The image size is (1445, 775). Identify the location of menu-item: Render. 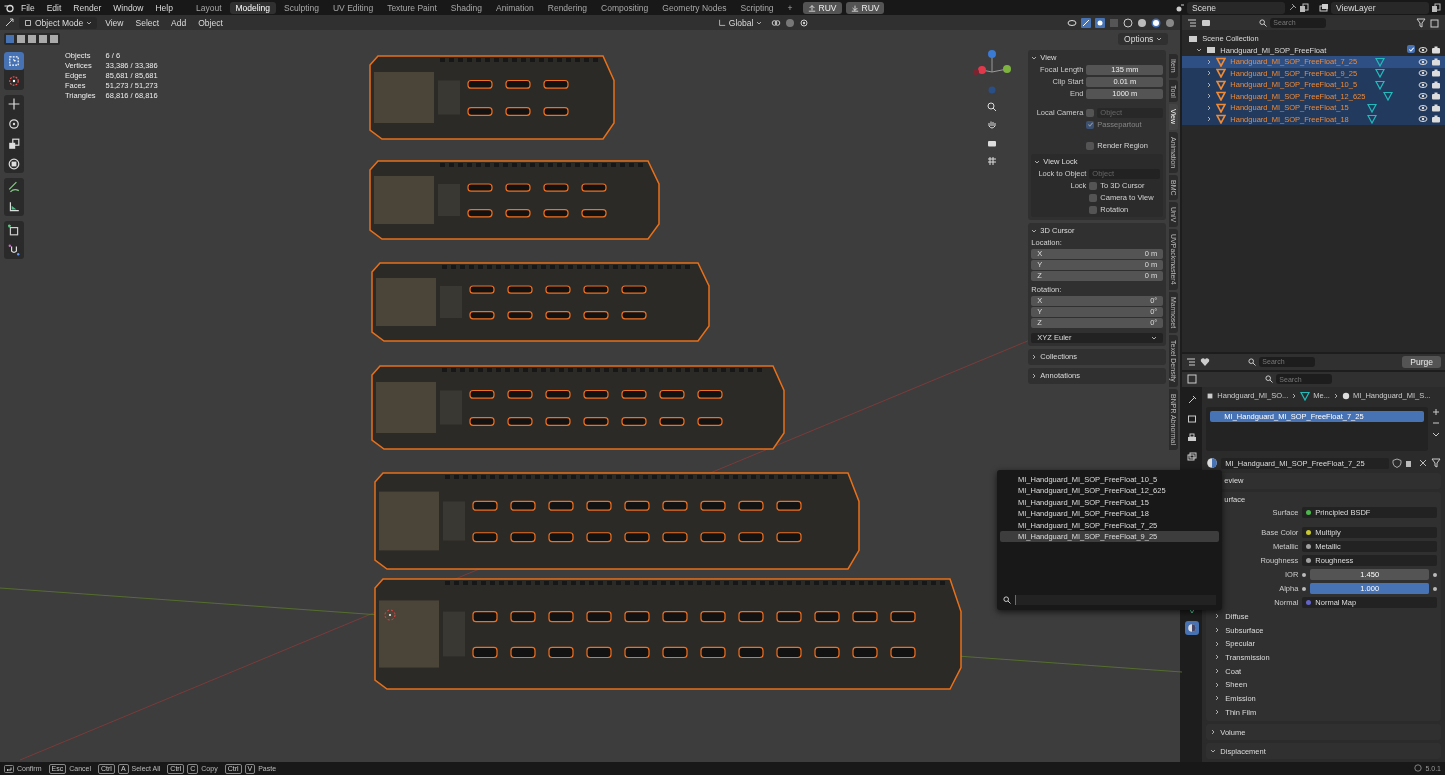
(87, 7).